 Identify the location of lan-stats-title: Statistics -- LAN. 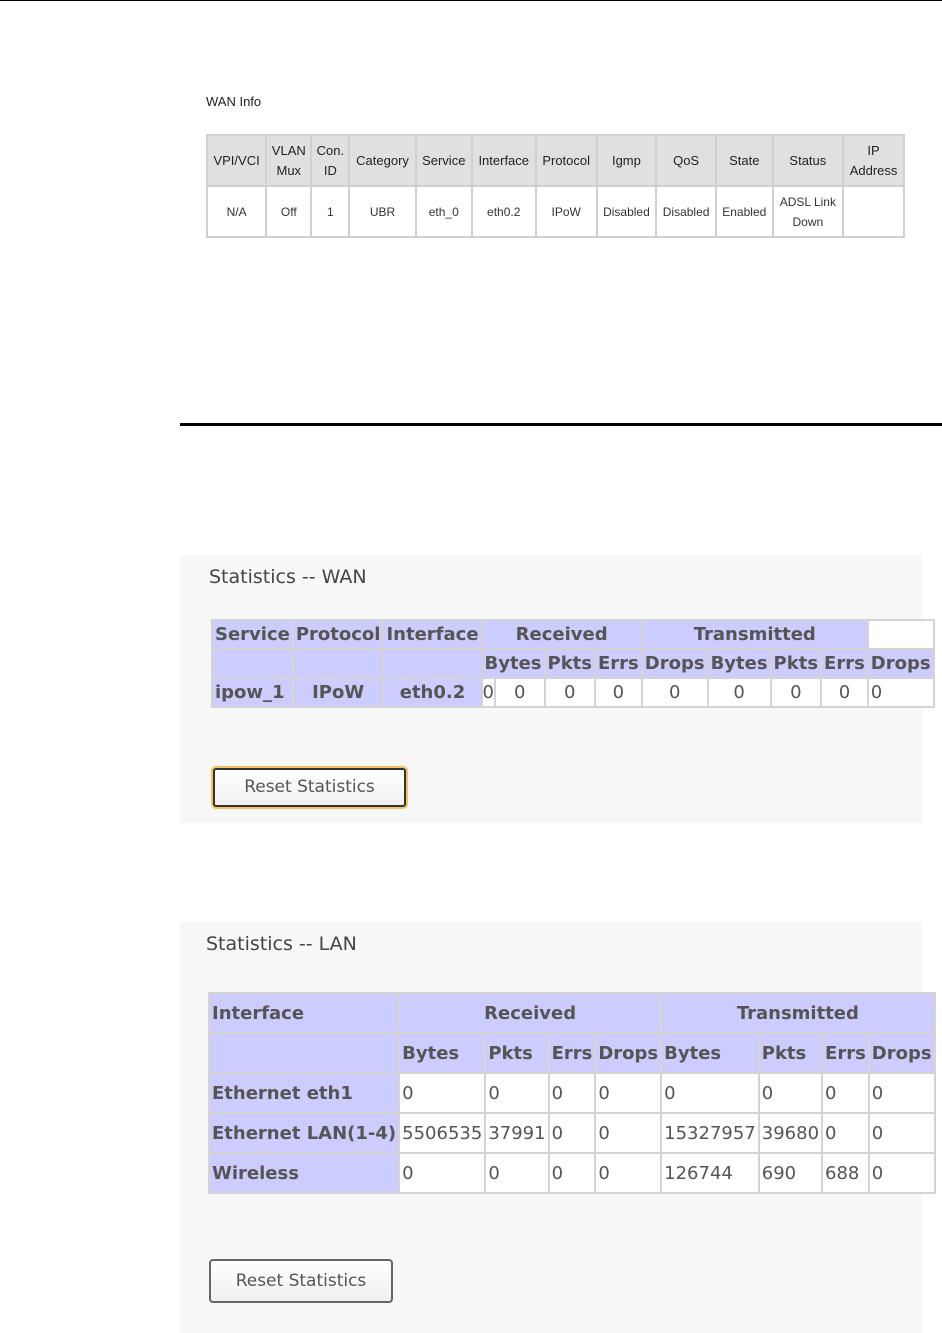
(281, 944).